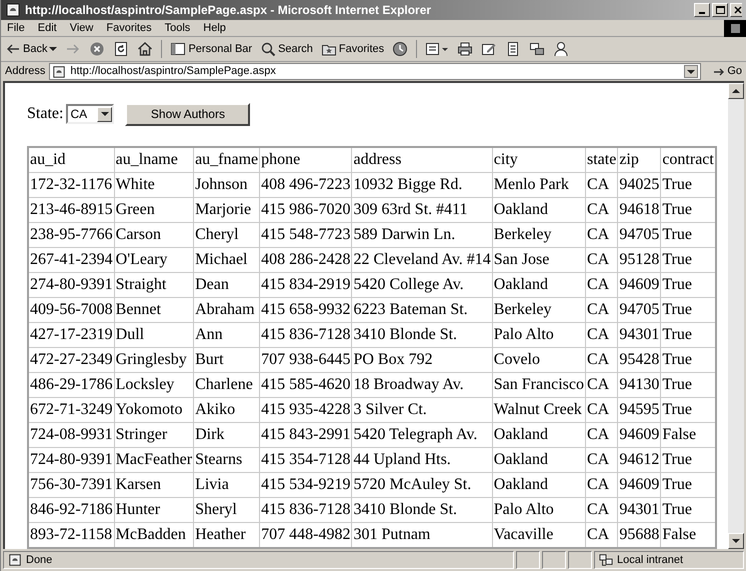  What do you see at coordinates (227, 385) in the screenshot?
I see `table-cell: Charlene` at bounding box center [227, 385].